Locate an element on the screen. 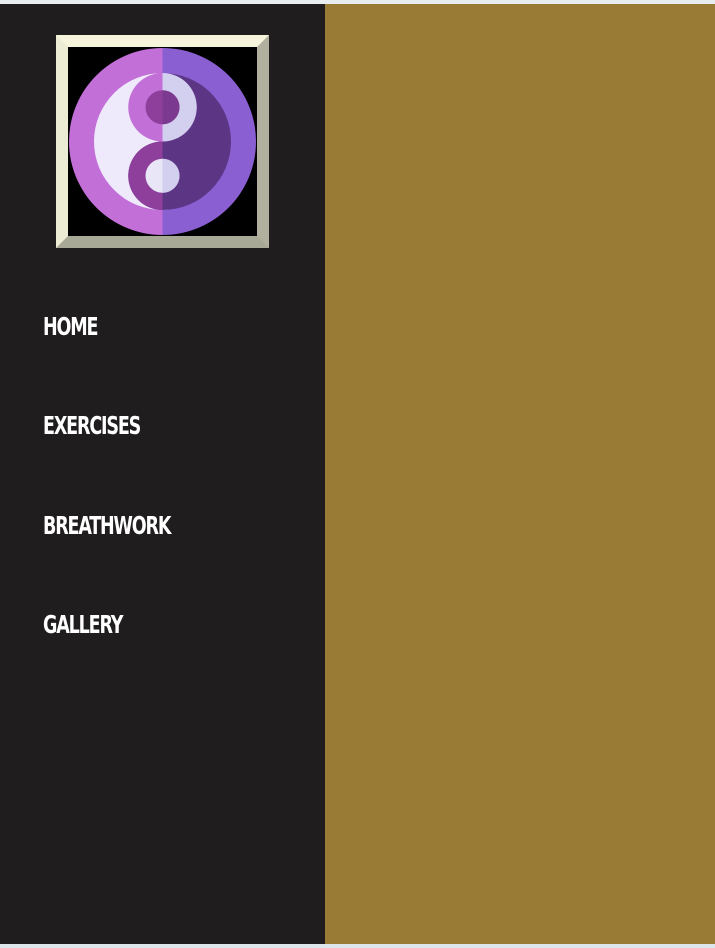 The height and width of the screenshot is (948, 715). nav-item-exercises: EXERCISES is located at coordinates (92, 425).